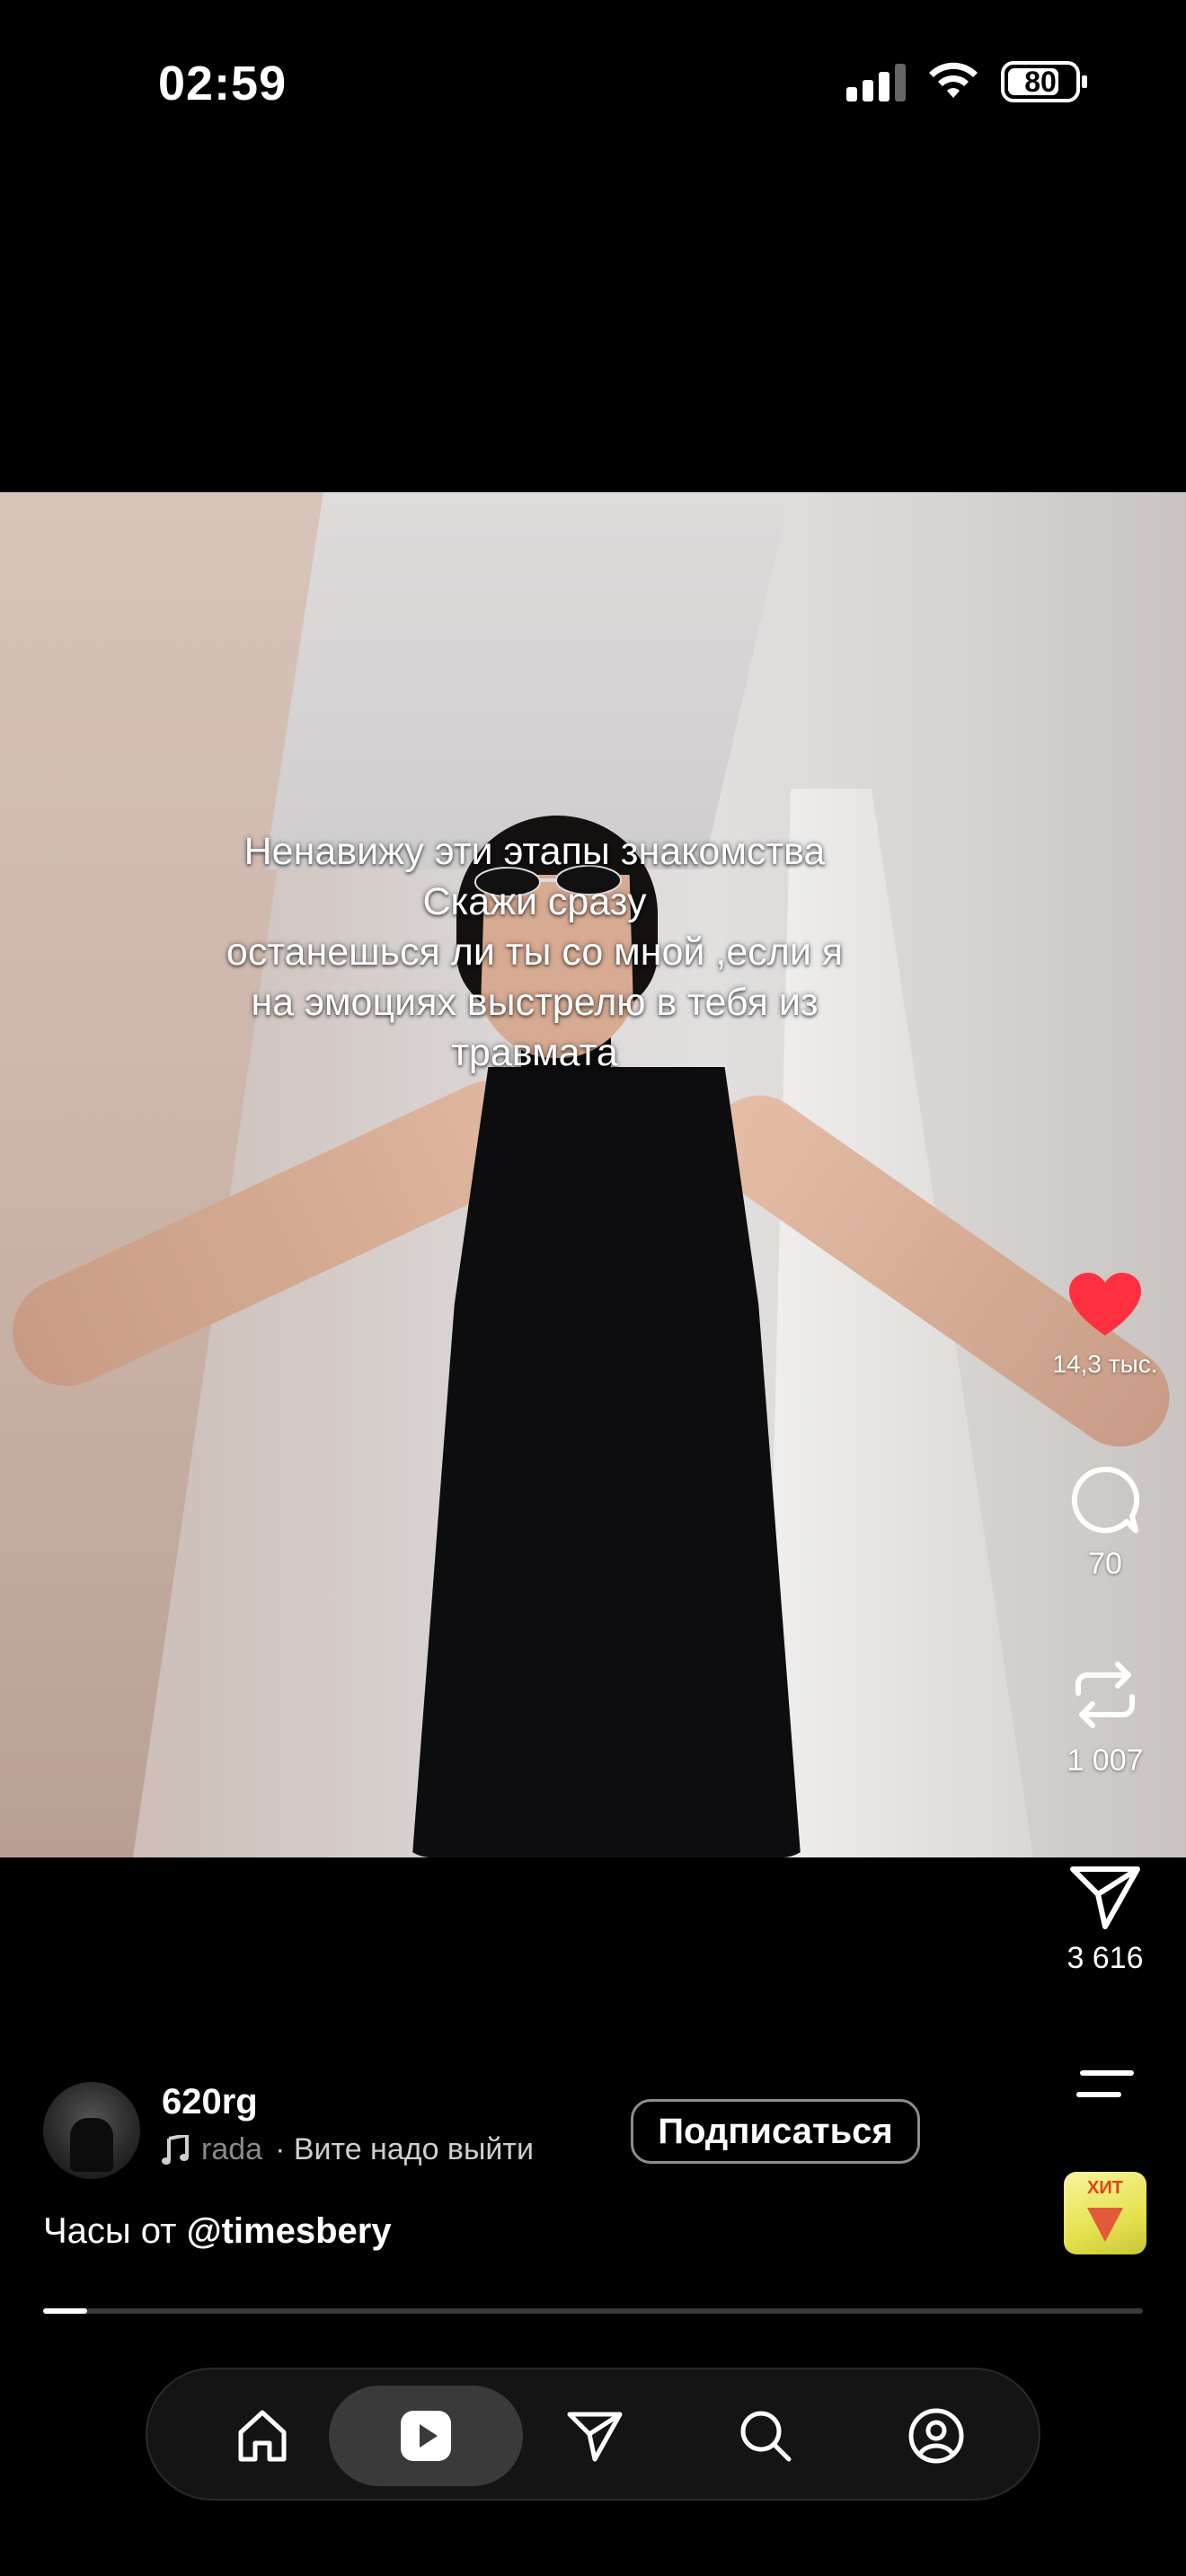 Image resolution: width=1186 pixels, height=2576 pixels. What do you see at coordinates (232, 2149) in the screenshot?
I see `music-artist: rada` at bounding box center [232, 2149].